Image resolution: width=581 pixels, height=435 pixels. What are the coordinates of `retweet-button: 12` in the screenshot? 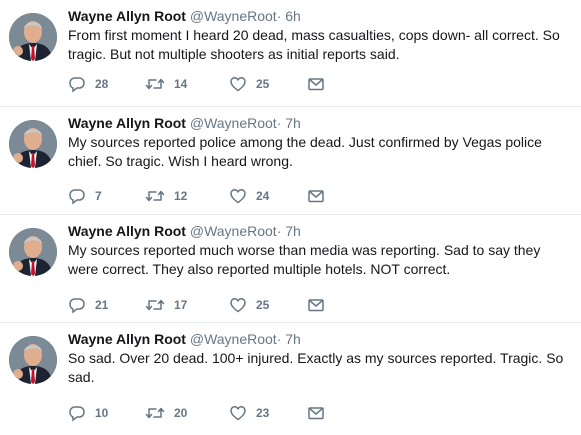 It's located at (187, 196).